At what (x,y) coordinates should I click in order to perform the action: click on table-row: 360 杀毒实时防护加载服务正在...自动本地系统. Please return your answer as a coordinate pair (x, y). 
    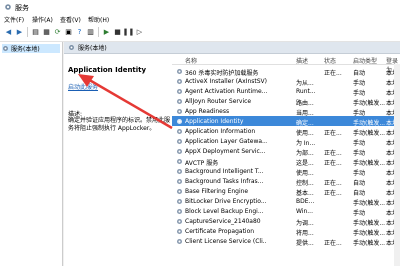
    Looking at the image, I should click on (286, 71).